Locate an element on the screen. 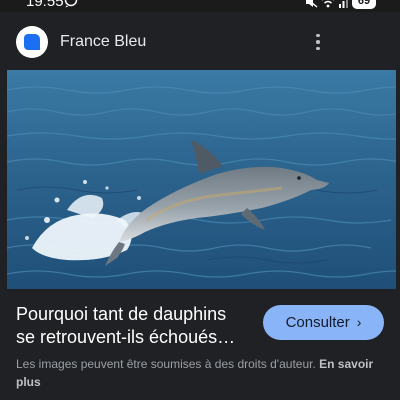  consult-button: Consulter › is located at coordinates (323, 322).